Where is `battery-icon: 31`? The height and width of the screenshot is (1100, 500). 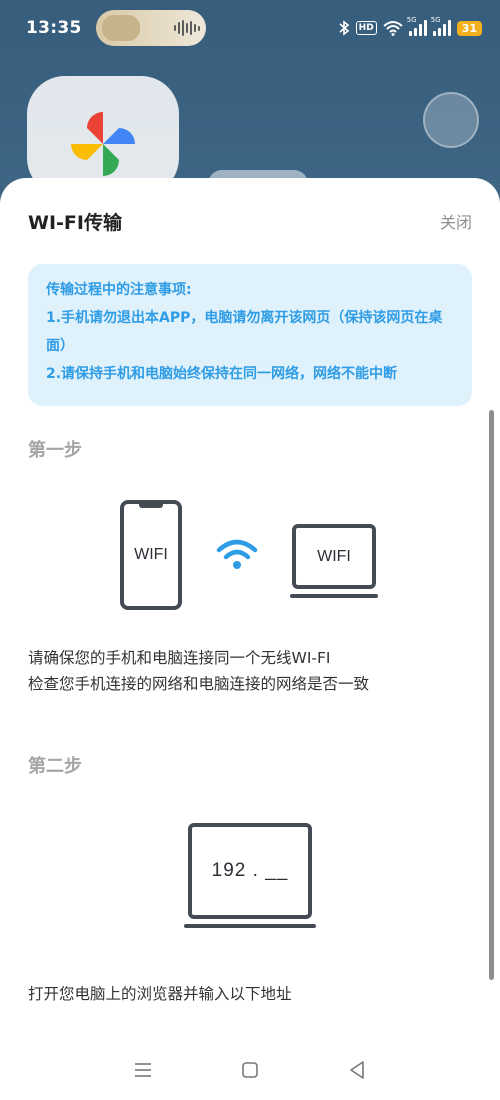 battery-icon: 31 is located at coordinates (469, 28).